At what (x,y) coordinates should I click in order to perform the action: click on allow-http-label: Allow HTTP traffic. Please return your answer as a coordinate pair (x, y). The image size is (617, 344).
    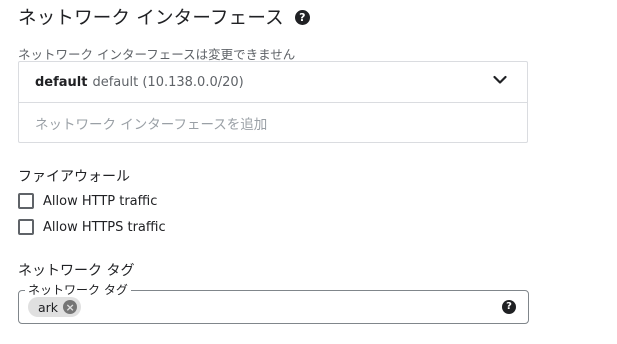
    Looking at the image, I should click on (100, 201).